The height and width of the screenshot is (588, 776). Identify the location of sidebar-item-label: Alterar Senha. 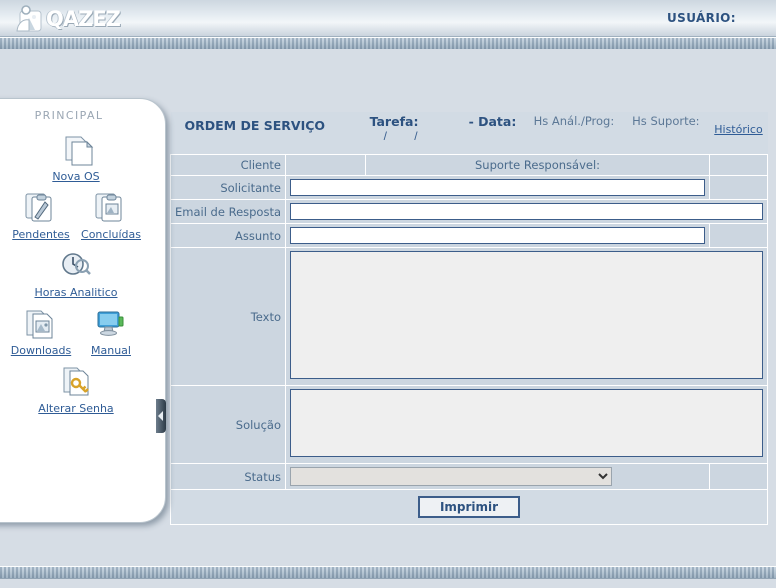
(76, 408).